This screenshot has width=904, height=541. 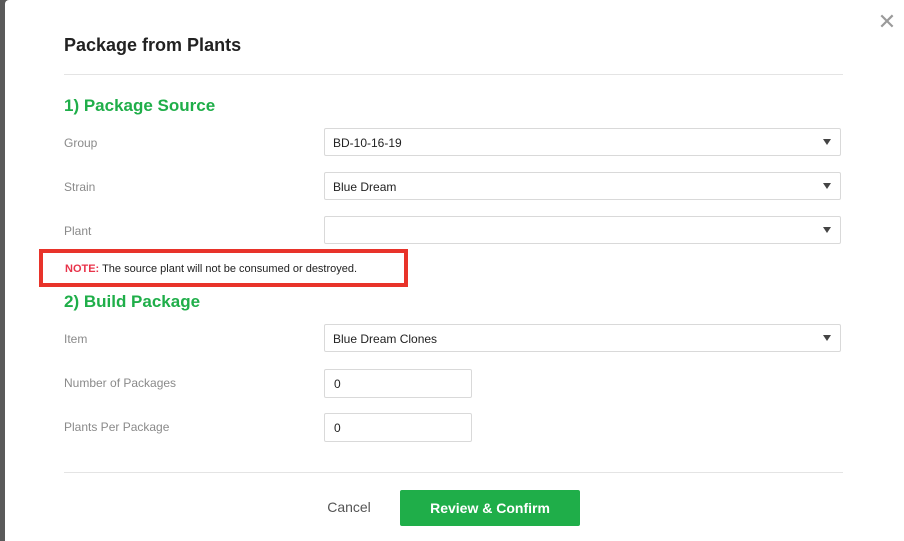 What do you see at coordinates (398, 383) in the screenshot?
I see `number-of-packages-input` at bounding box center [398, 383].